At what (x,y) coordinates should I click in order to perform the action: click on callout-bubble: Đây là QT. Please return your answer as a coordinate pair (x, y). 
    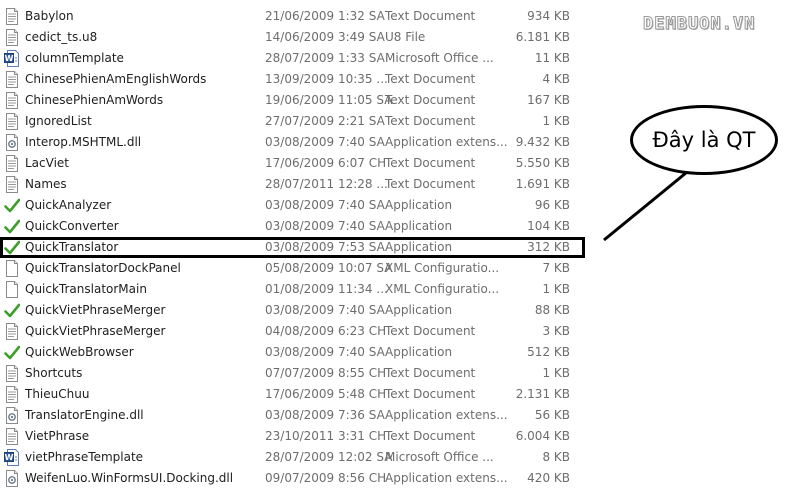
    Looking at the image, I should click on (704, 140).